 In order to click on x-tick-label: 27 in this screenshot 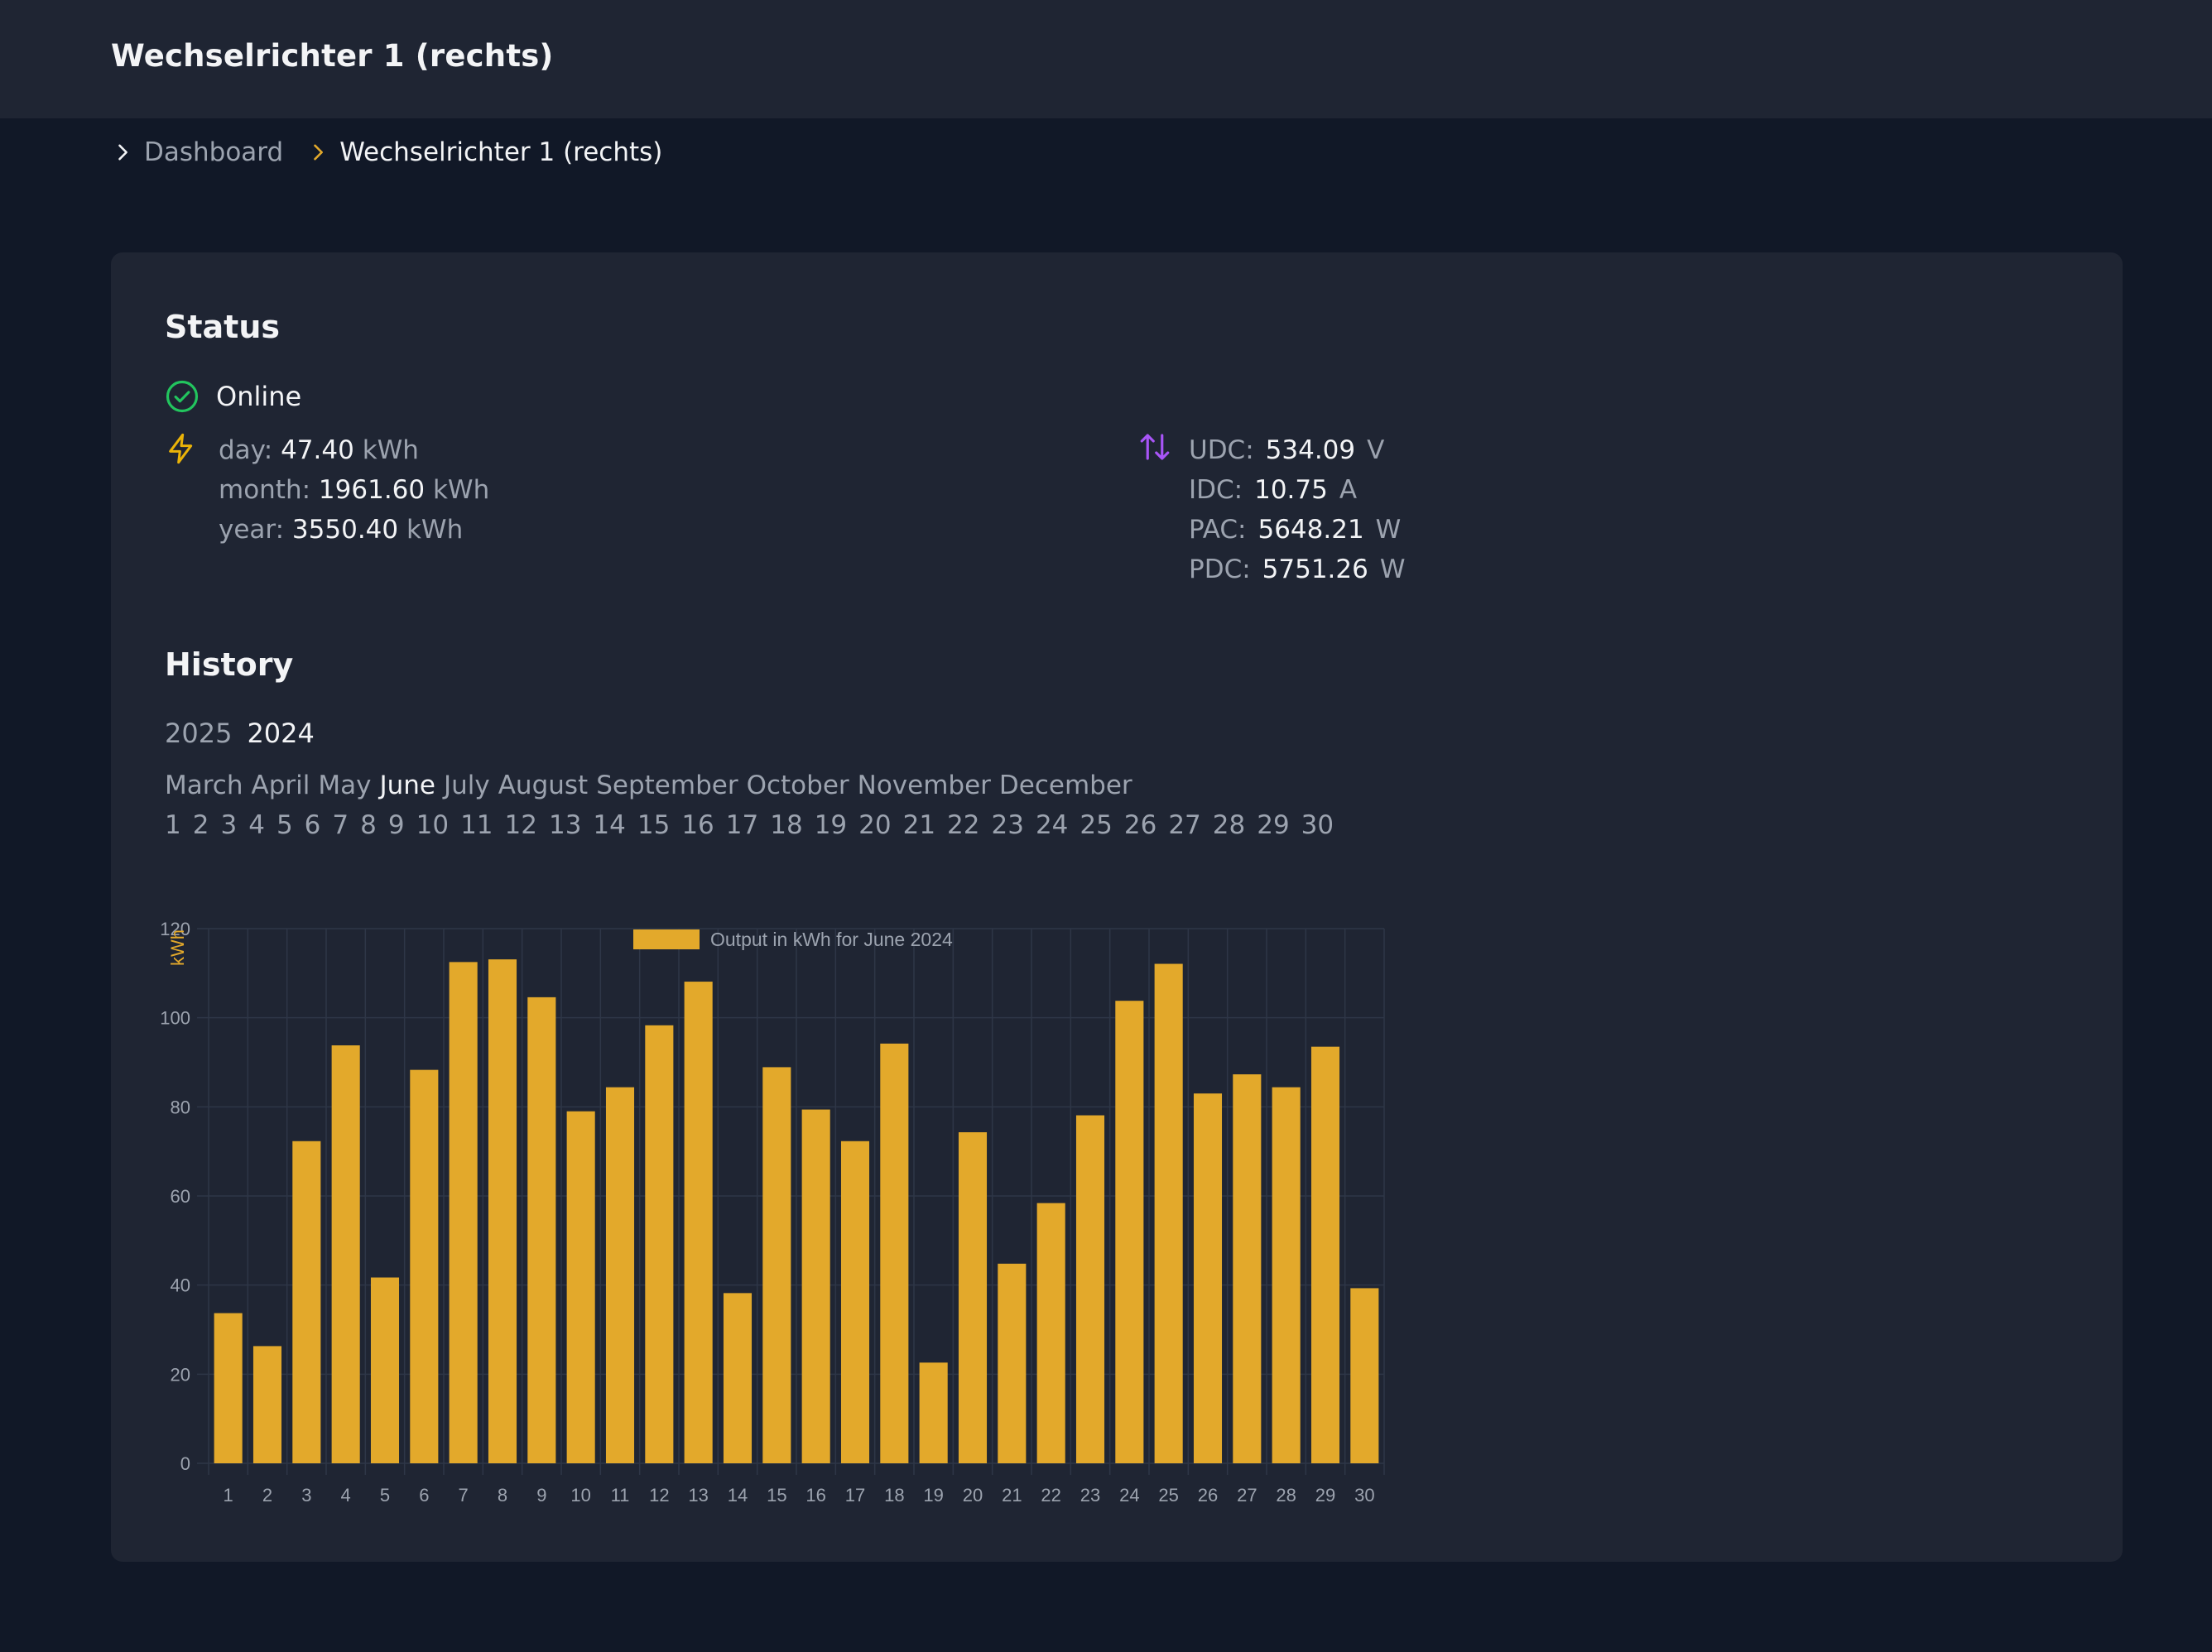, I will do `click(1247, 1495)`.